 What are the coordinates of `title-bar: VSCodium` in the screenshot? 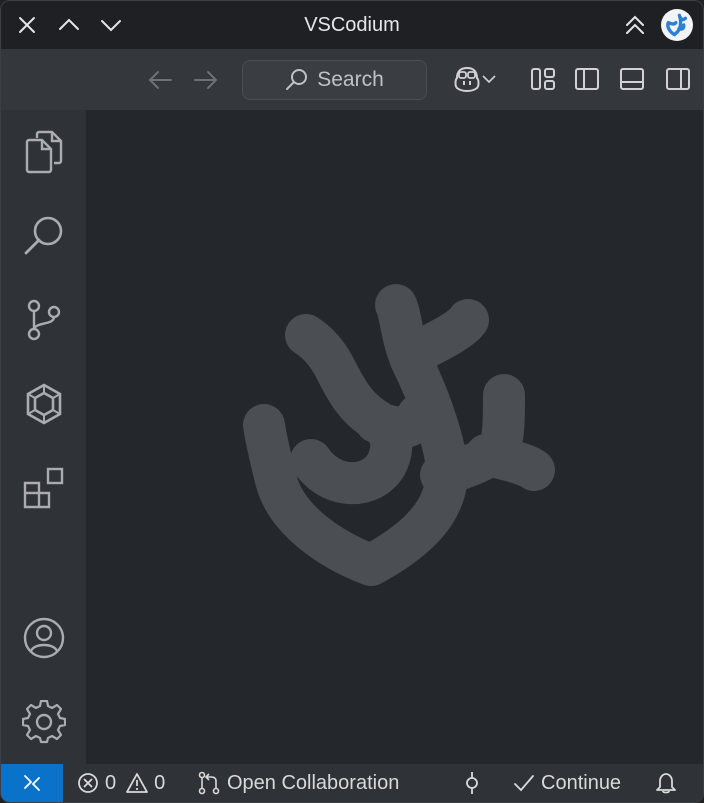 It's located at (352, 25).